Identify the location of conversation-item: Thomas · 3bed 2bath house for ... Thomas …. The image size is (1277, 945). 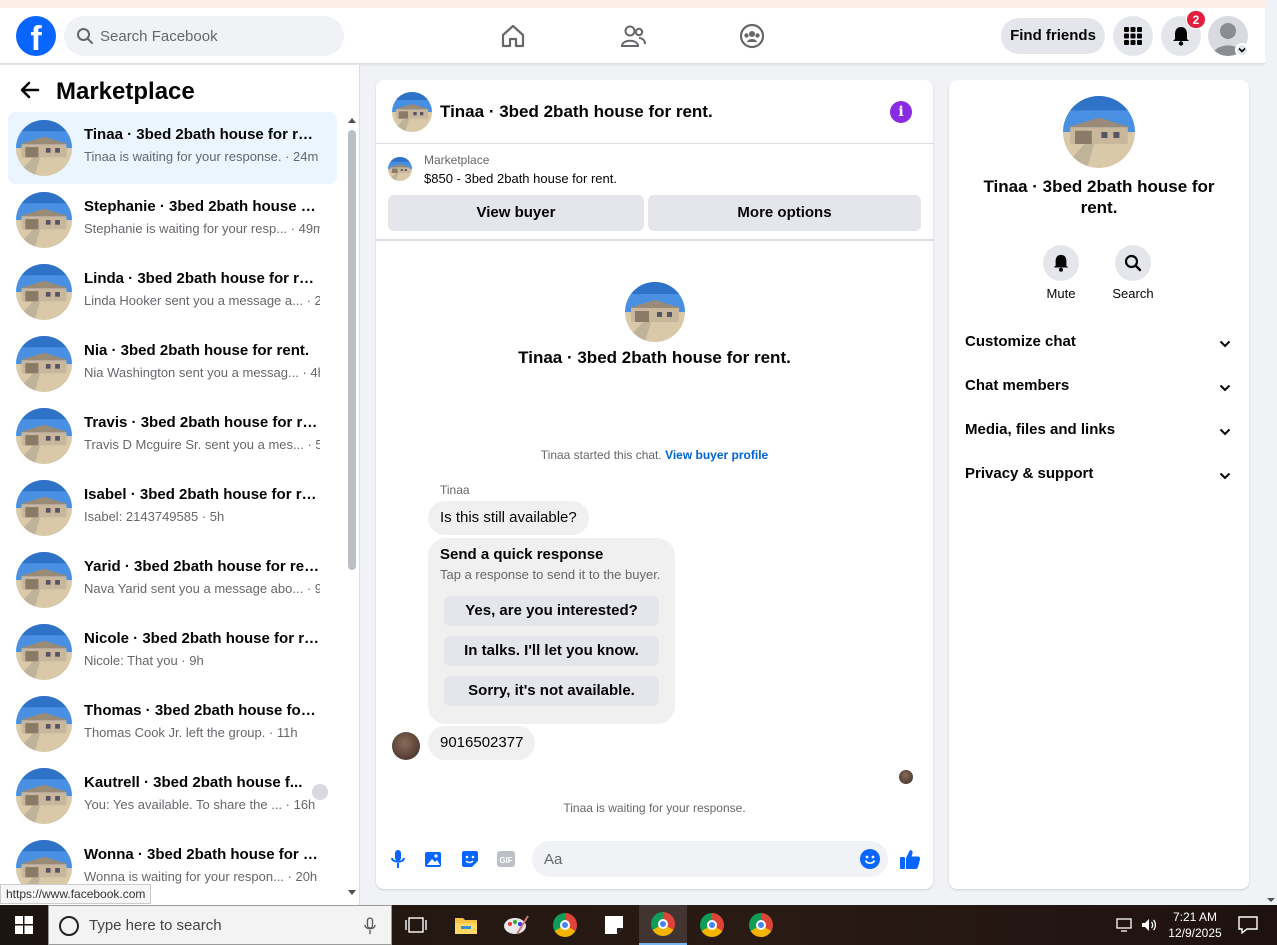
(172, 724).